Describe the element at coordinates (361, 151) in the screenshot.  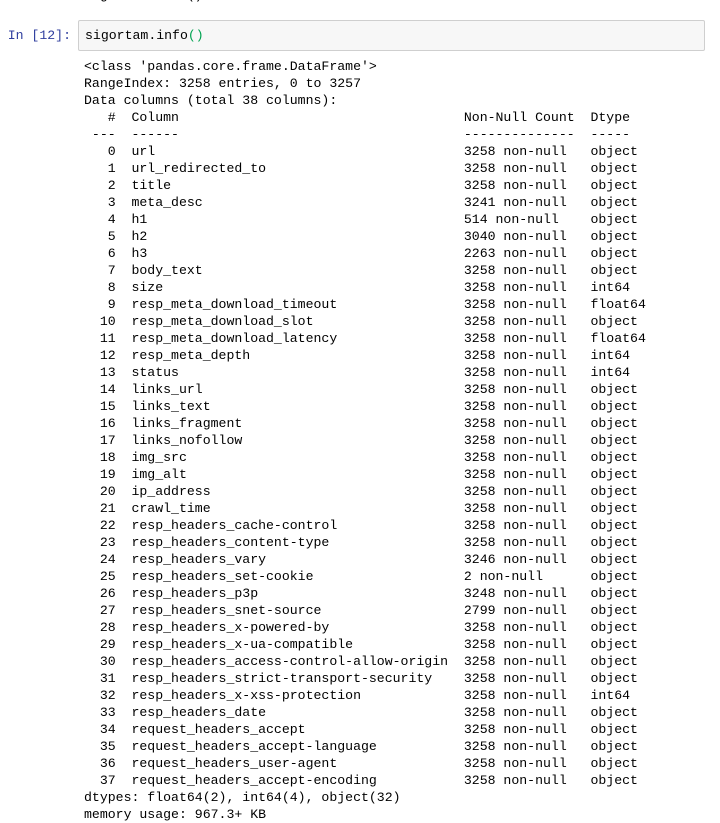
I see `output-line: 0 url 3258 non-null object` at that location.